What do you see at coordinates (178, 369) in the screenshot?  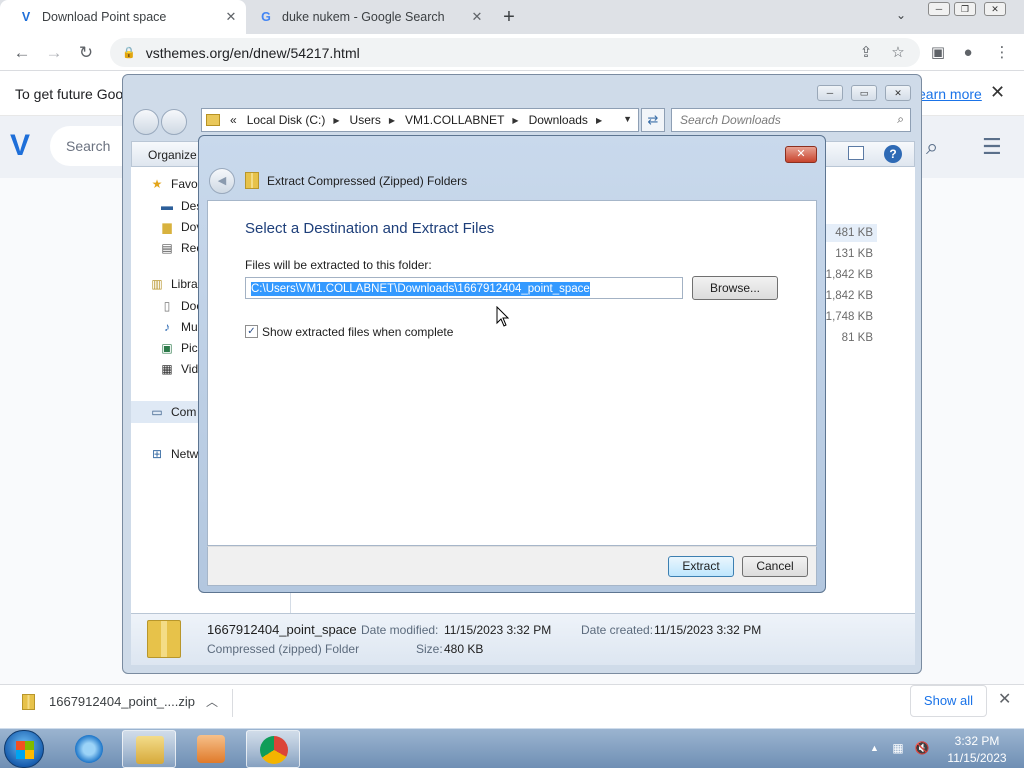 I see `nav-videos: ▦ Vid` at bounding box center [178, 369].